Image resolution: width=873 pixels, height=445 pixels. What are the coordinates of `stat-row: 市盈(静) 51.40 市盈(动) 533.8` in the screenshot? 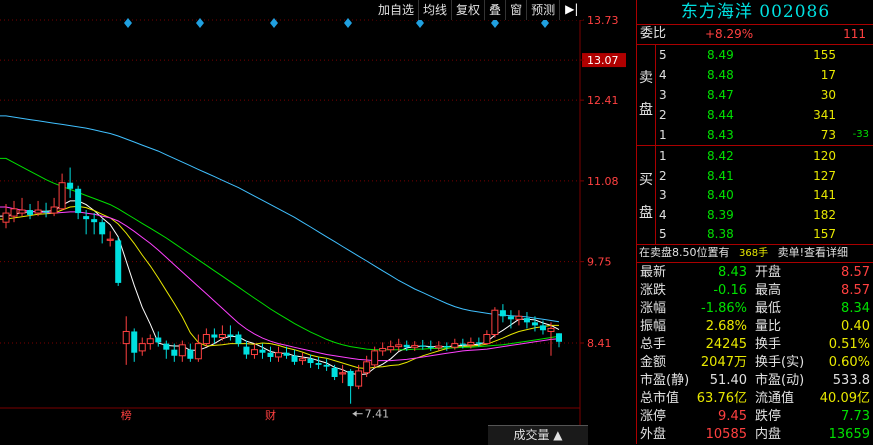 It's located at (755, 381).